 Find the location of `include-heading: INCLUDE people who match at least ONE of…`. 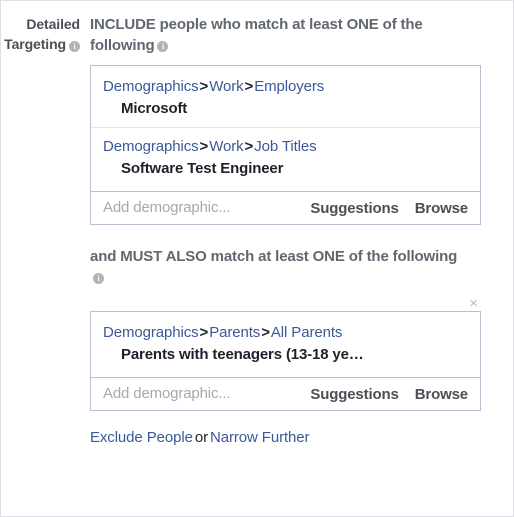

include-heading: INCLUDE people who match at least ONE of… is located at coordinates (280, 35).